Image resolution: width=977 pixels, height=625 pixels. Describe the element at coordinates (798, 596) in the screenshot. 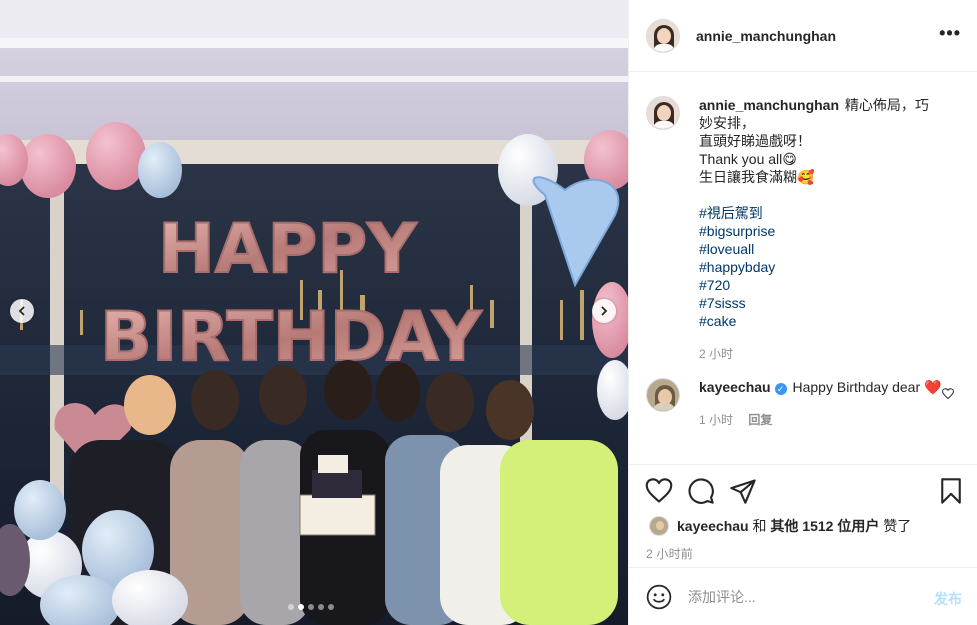

I see `comment-input` at that location.